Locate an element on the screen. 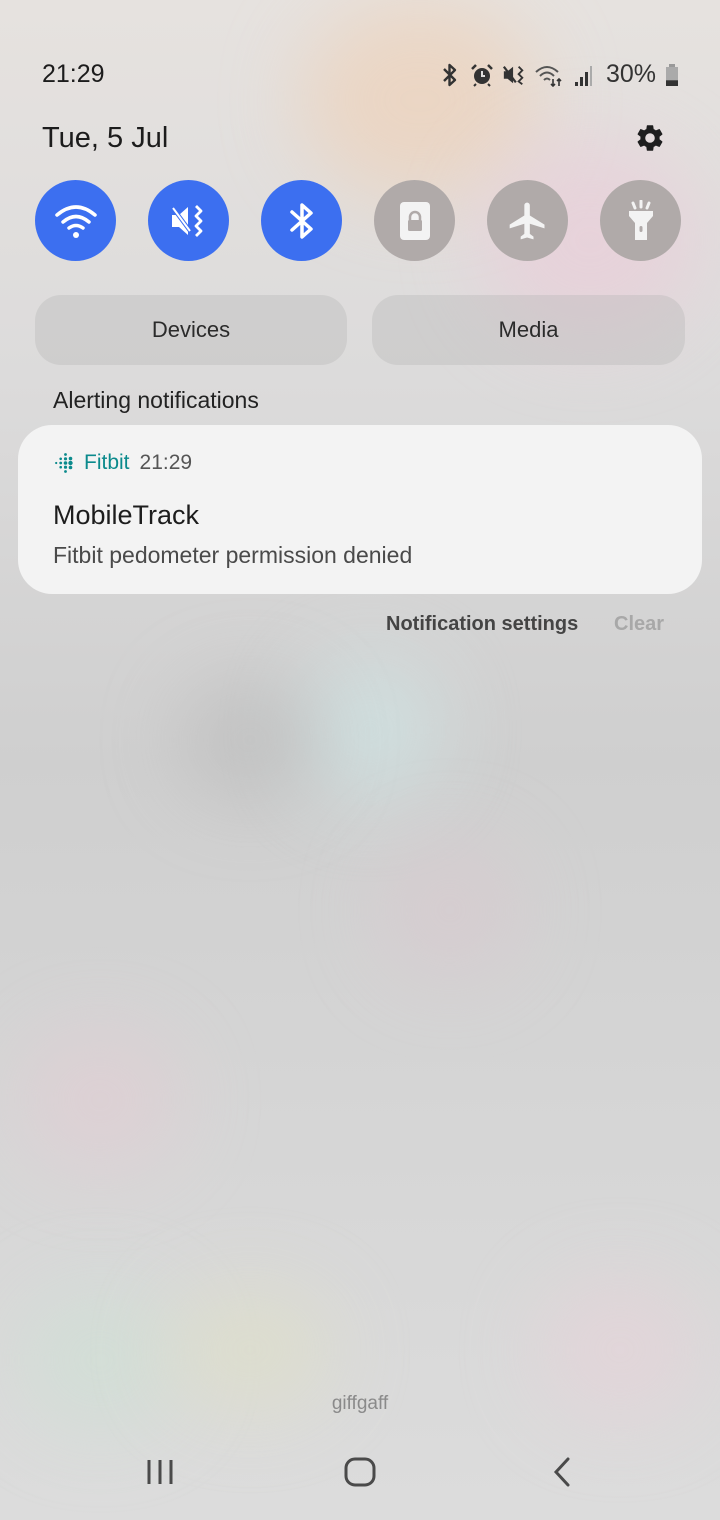 The width and height of the screenshot is (720, 1520). status-bar: 21:29 30% is located at coordinates (360, 55).